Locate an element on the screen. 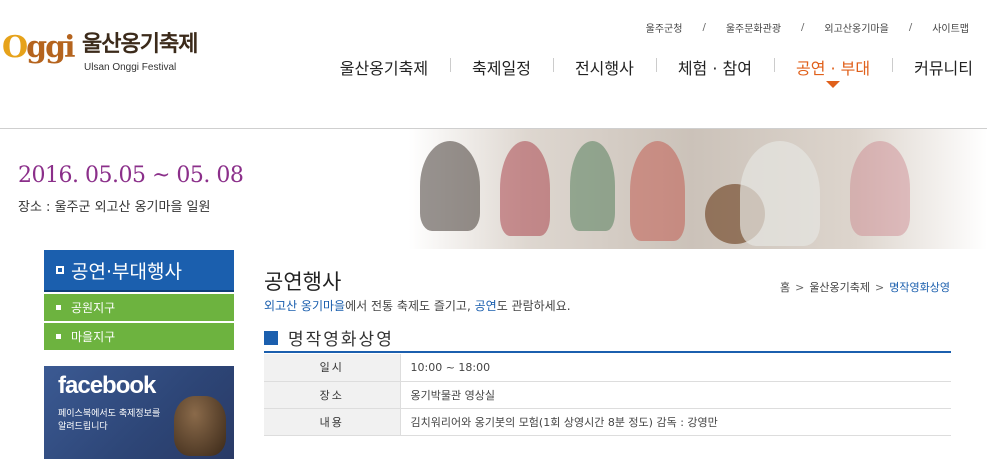 This screenshot has width=987, height=459. row-value: 10:00 ~ 18:00 is located at coordinates (675, 368).